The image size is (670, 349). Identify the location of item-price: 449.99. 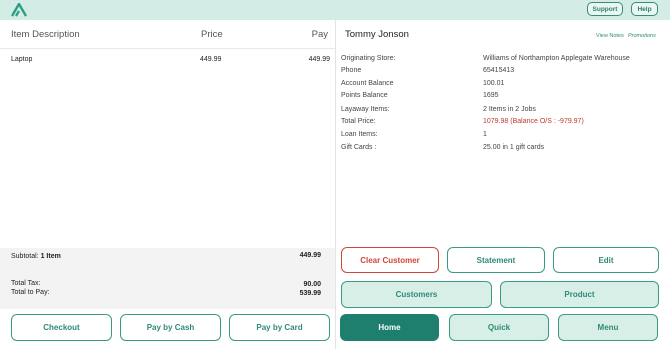
(211, 59).